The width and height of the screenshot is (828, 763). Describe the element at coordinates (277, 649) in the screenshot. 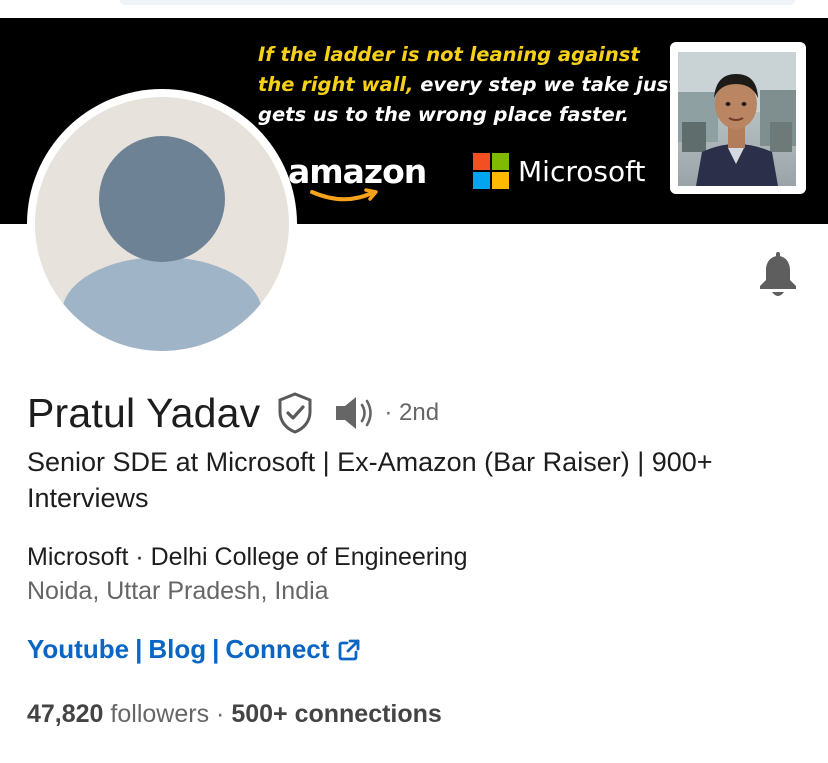

I see `connect-link: Connect` at that location.